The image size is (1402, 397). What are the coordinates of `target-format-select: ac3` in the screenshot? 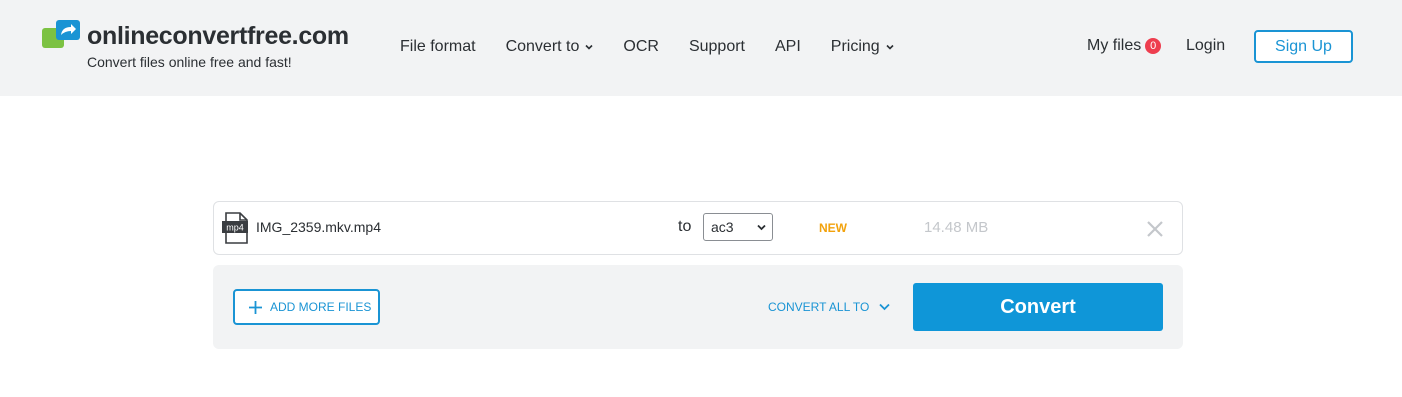 It's located at (738, 227).